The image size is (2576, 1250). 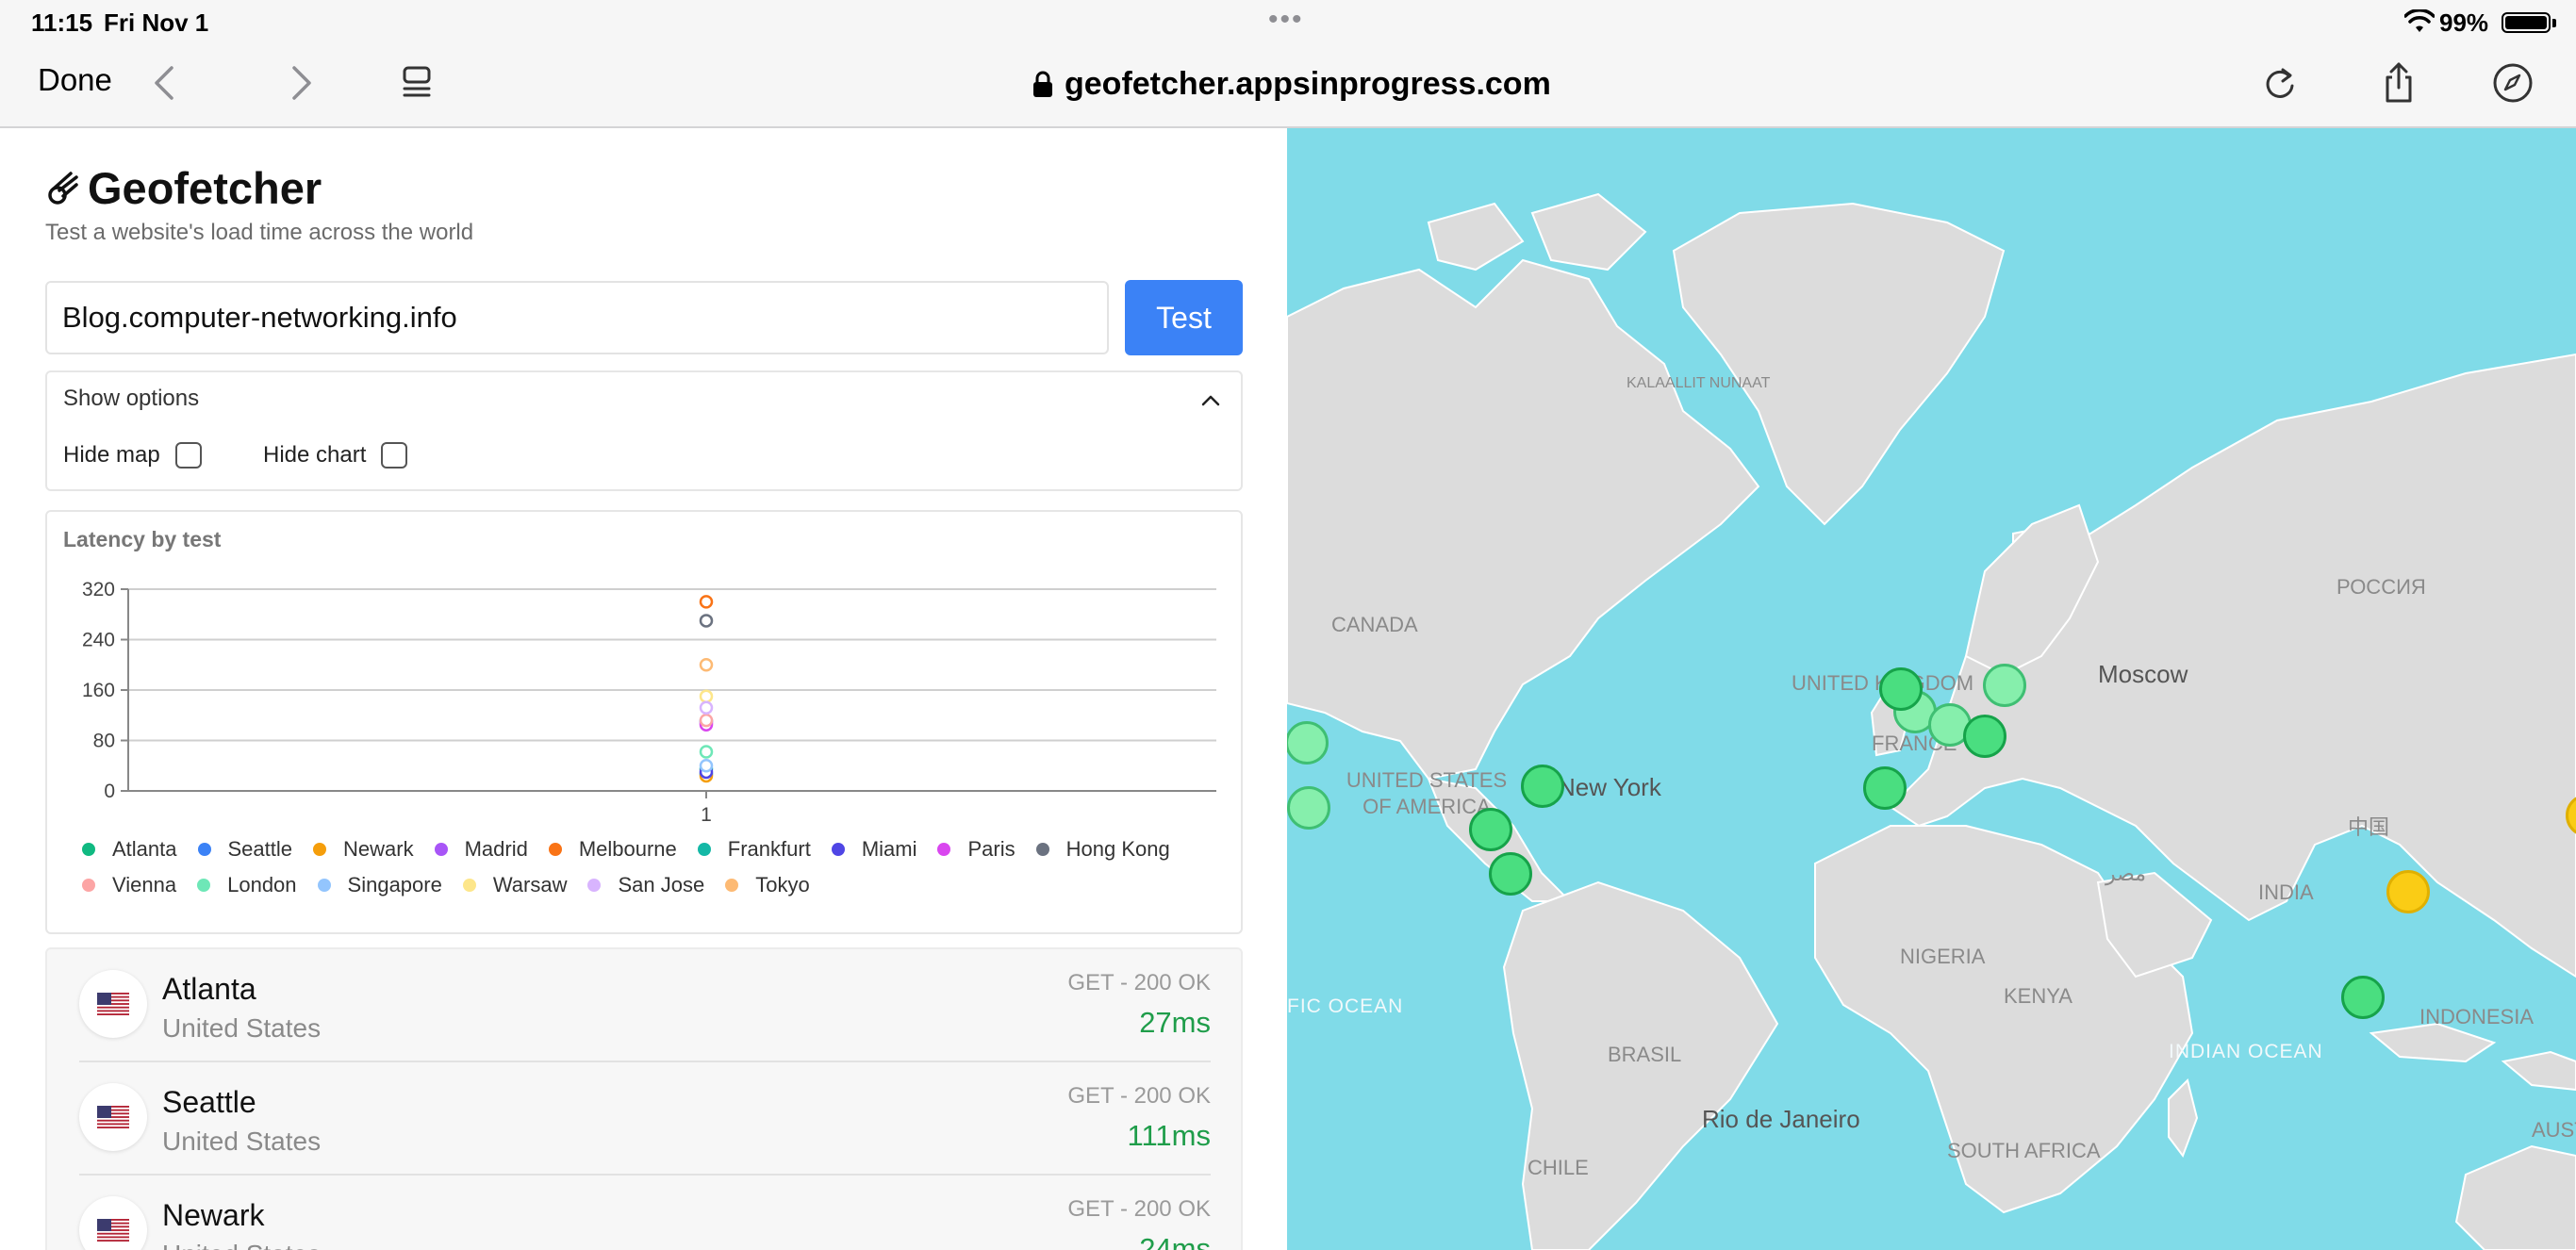 I want to click on reload-button, so click(x=2280, y=83).